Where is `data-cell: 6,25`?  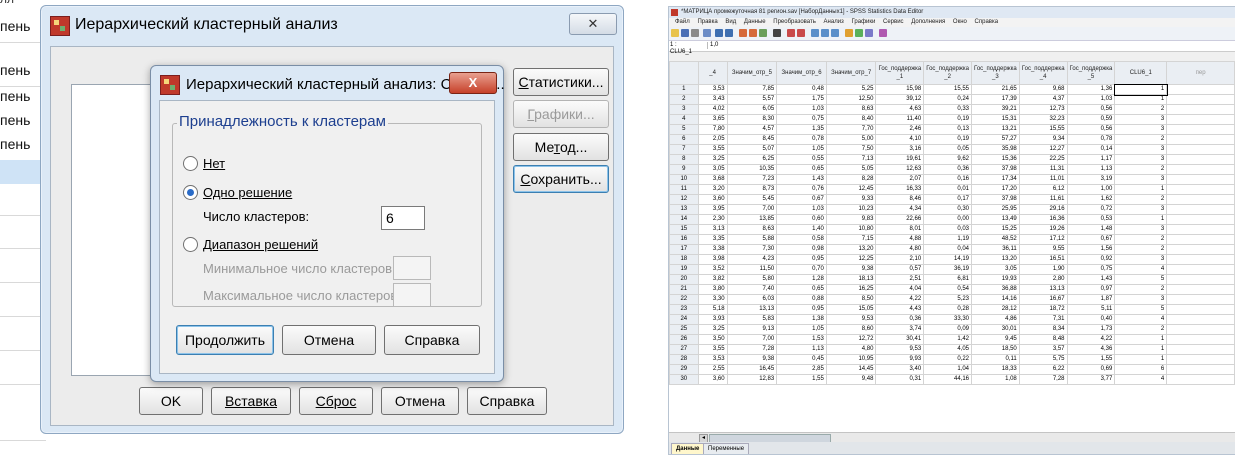 data-cell: 6,25 is located at coordinates (752, 159).